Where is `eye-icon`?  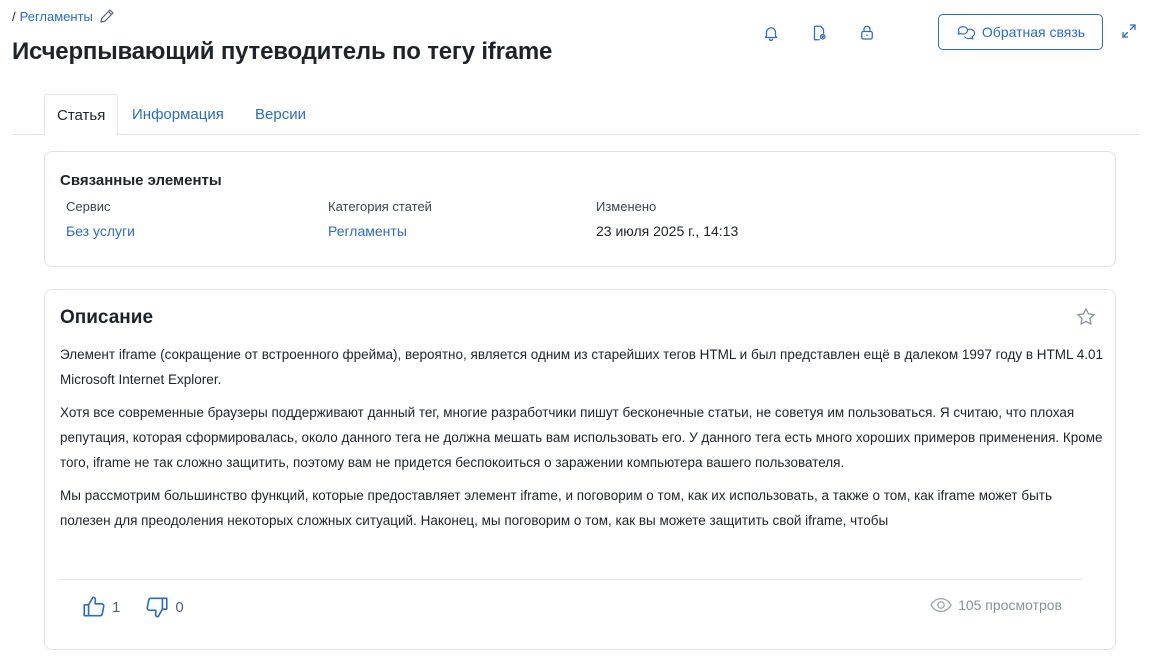 eye-icon is located at coordinates (941, 605).